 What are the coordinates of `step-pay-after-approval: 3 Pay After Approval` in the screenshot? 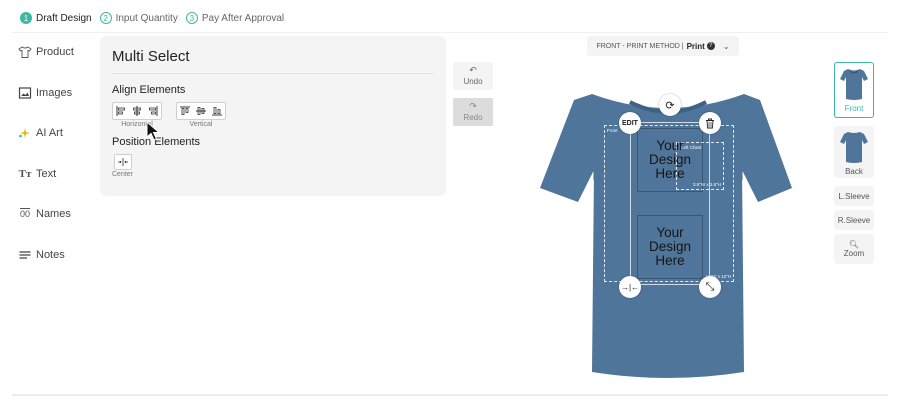 It's located at (235, 18).